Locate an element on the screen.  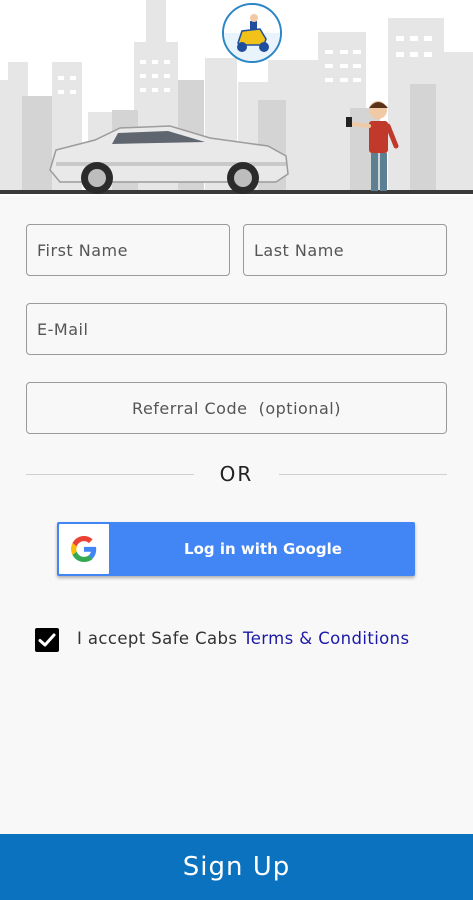
terms-prefix: I accept Safe Cabs is located at coordinates (160, 638).